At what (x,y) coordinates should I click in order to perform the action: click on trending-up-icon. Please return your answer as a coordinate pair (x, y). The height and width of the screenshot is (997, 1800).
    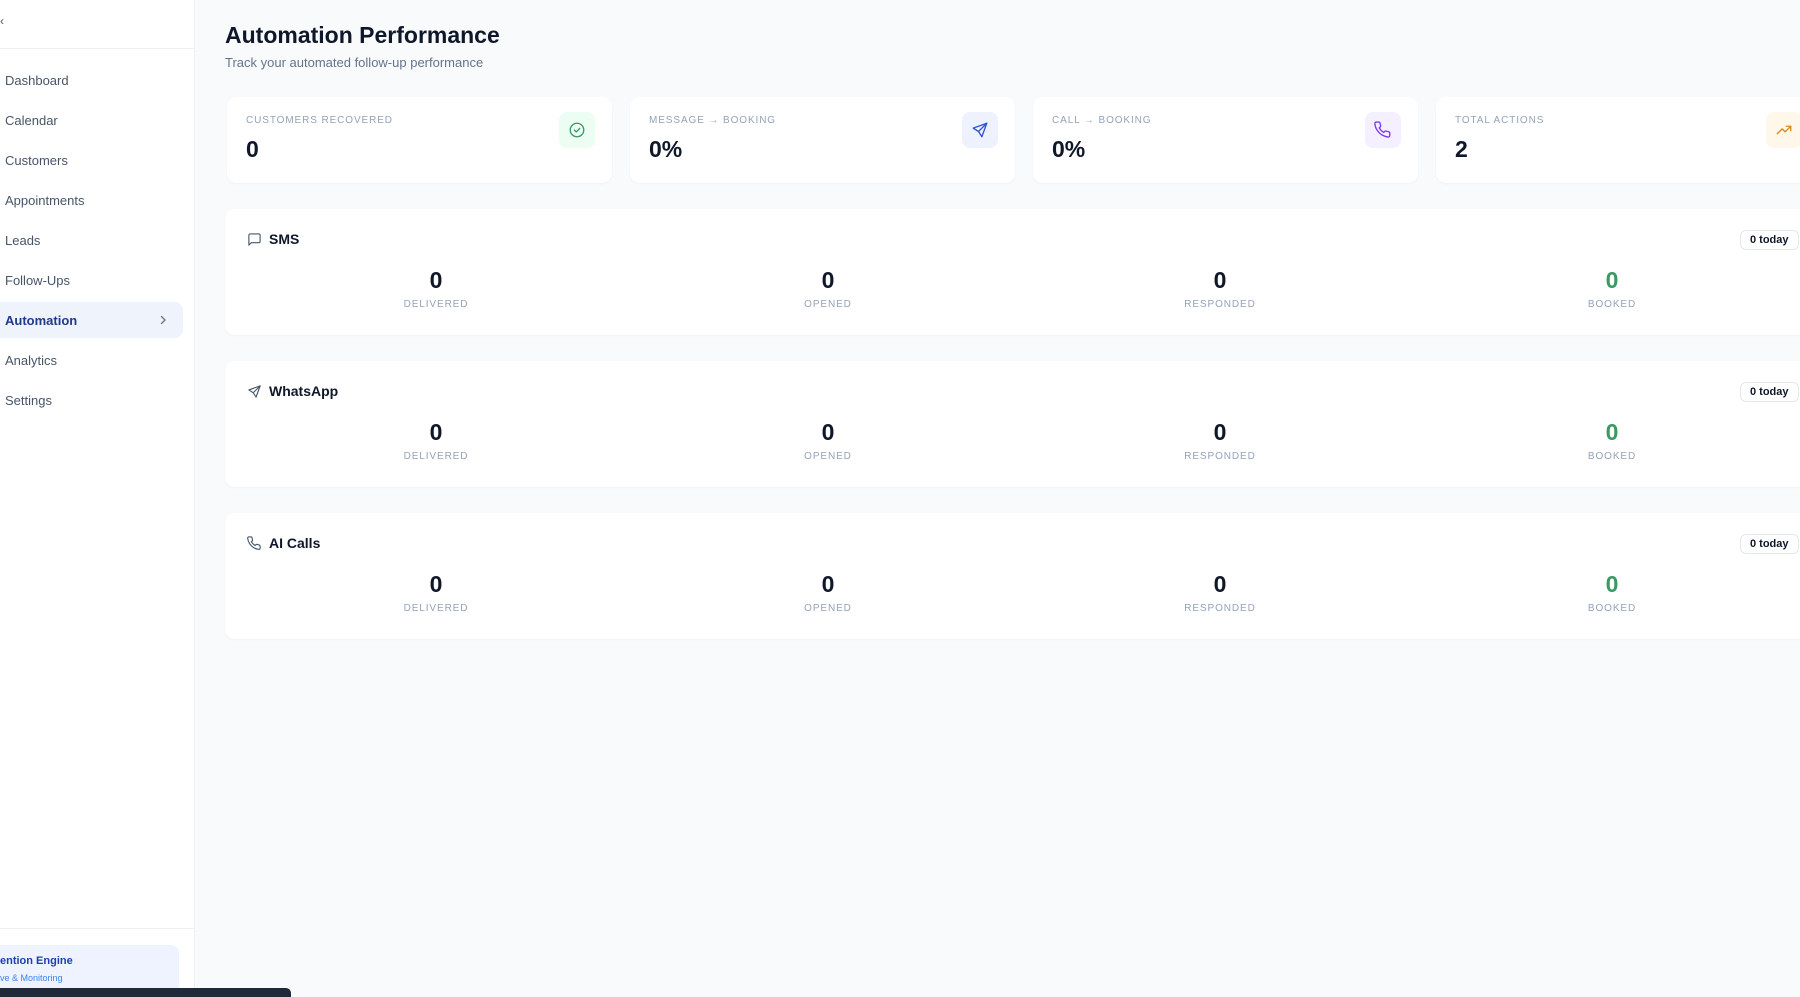
    Looking at the image, I should click on (1783, 130).